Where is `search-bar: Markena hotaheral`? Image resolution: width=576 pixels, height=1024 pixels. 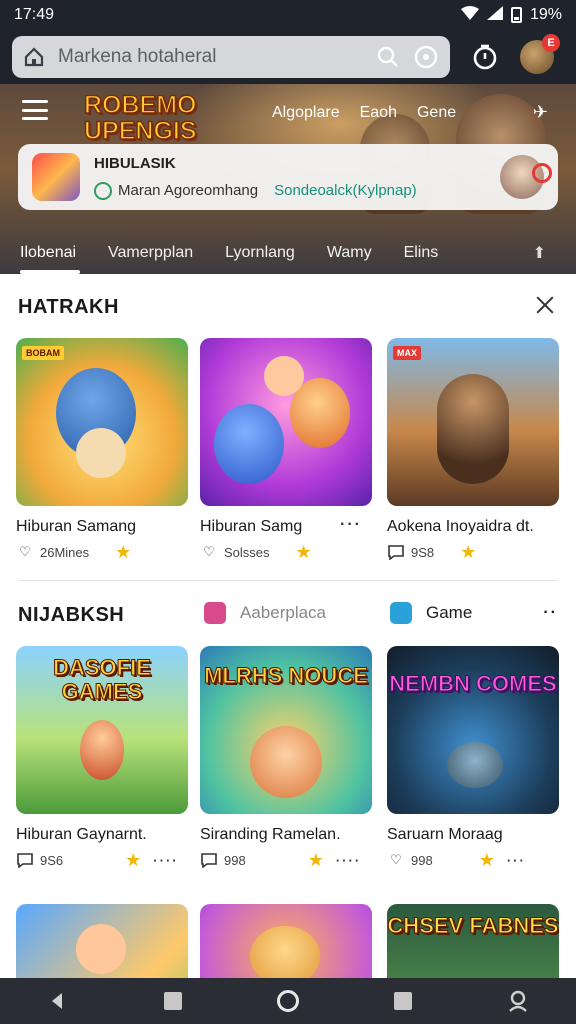
search-bar: Markena hotaheral is located at coordinates (231, 57).